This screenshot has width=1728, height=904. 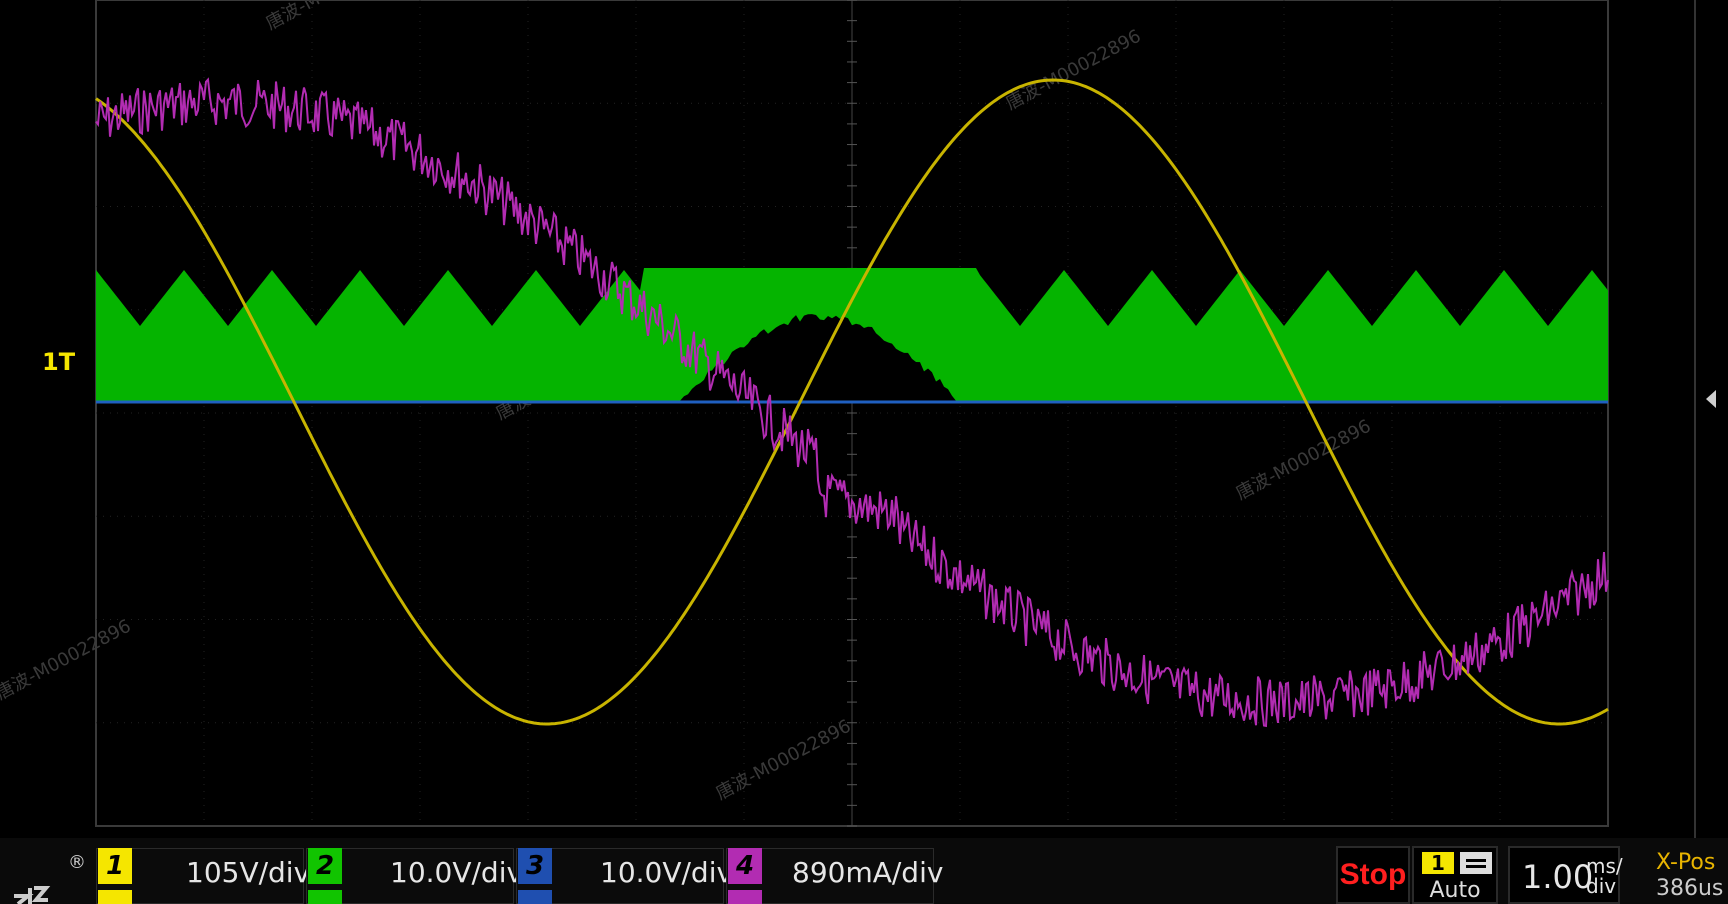 I want to click on channel-2-scale: 10.0V/div, so click(x=456, y=872).